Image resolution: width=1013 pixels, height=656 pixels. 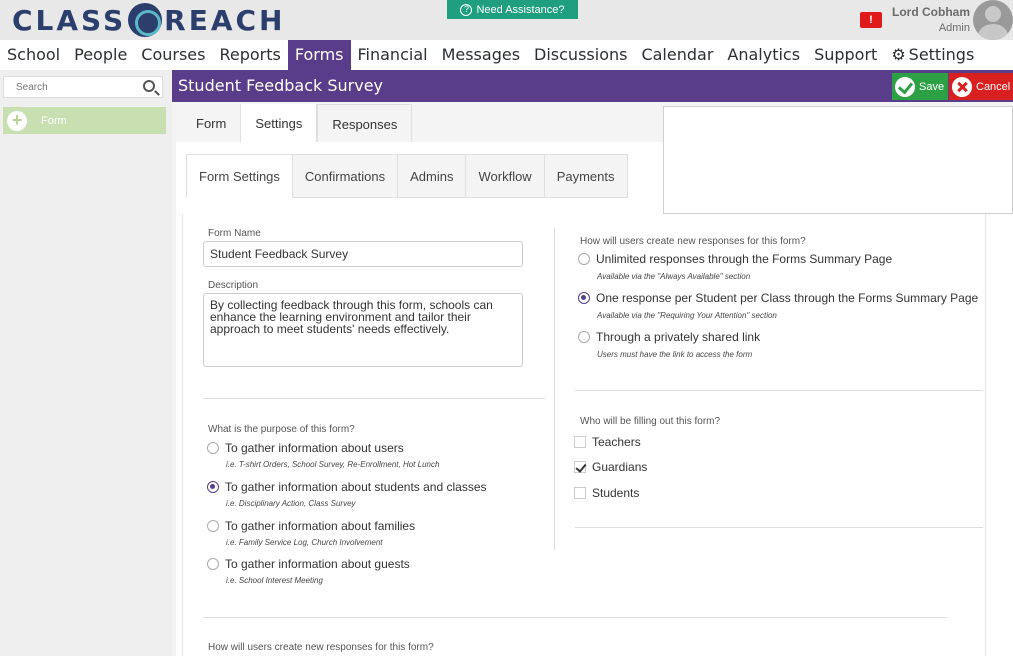 What do you see at coordinates (320, 526) in the screenshot?
I see `purpose-option-label: To gather information about families` at bounding box center [320, 526].